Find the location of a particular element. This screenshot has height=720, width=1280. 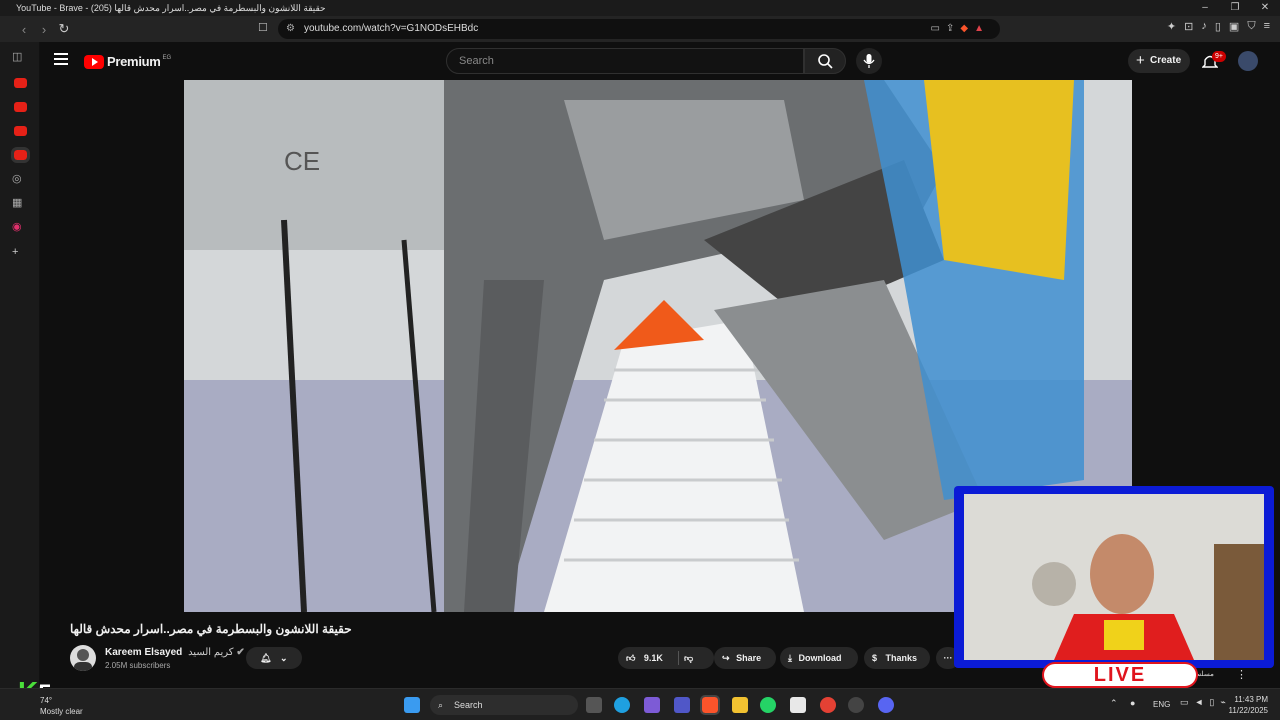

edge-icon is located at coordinates (622, 705).